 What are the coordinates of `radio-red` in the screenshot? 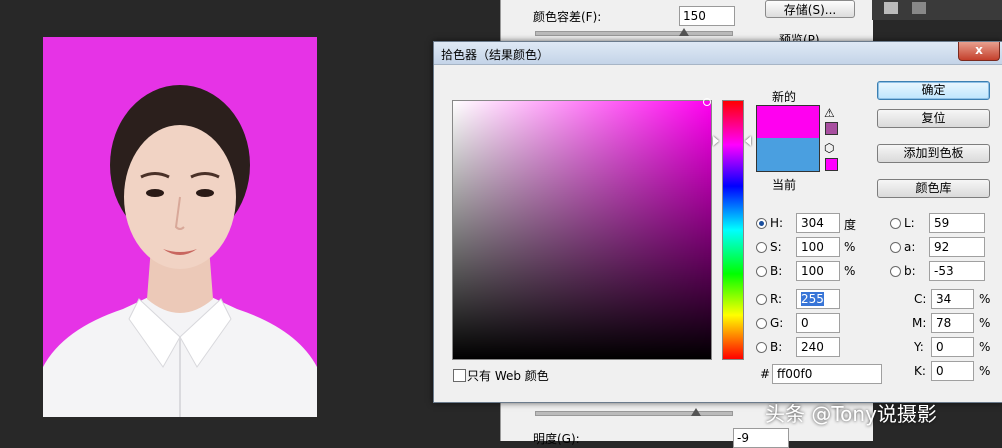 It's located at (761, 299).